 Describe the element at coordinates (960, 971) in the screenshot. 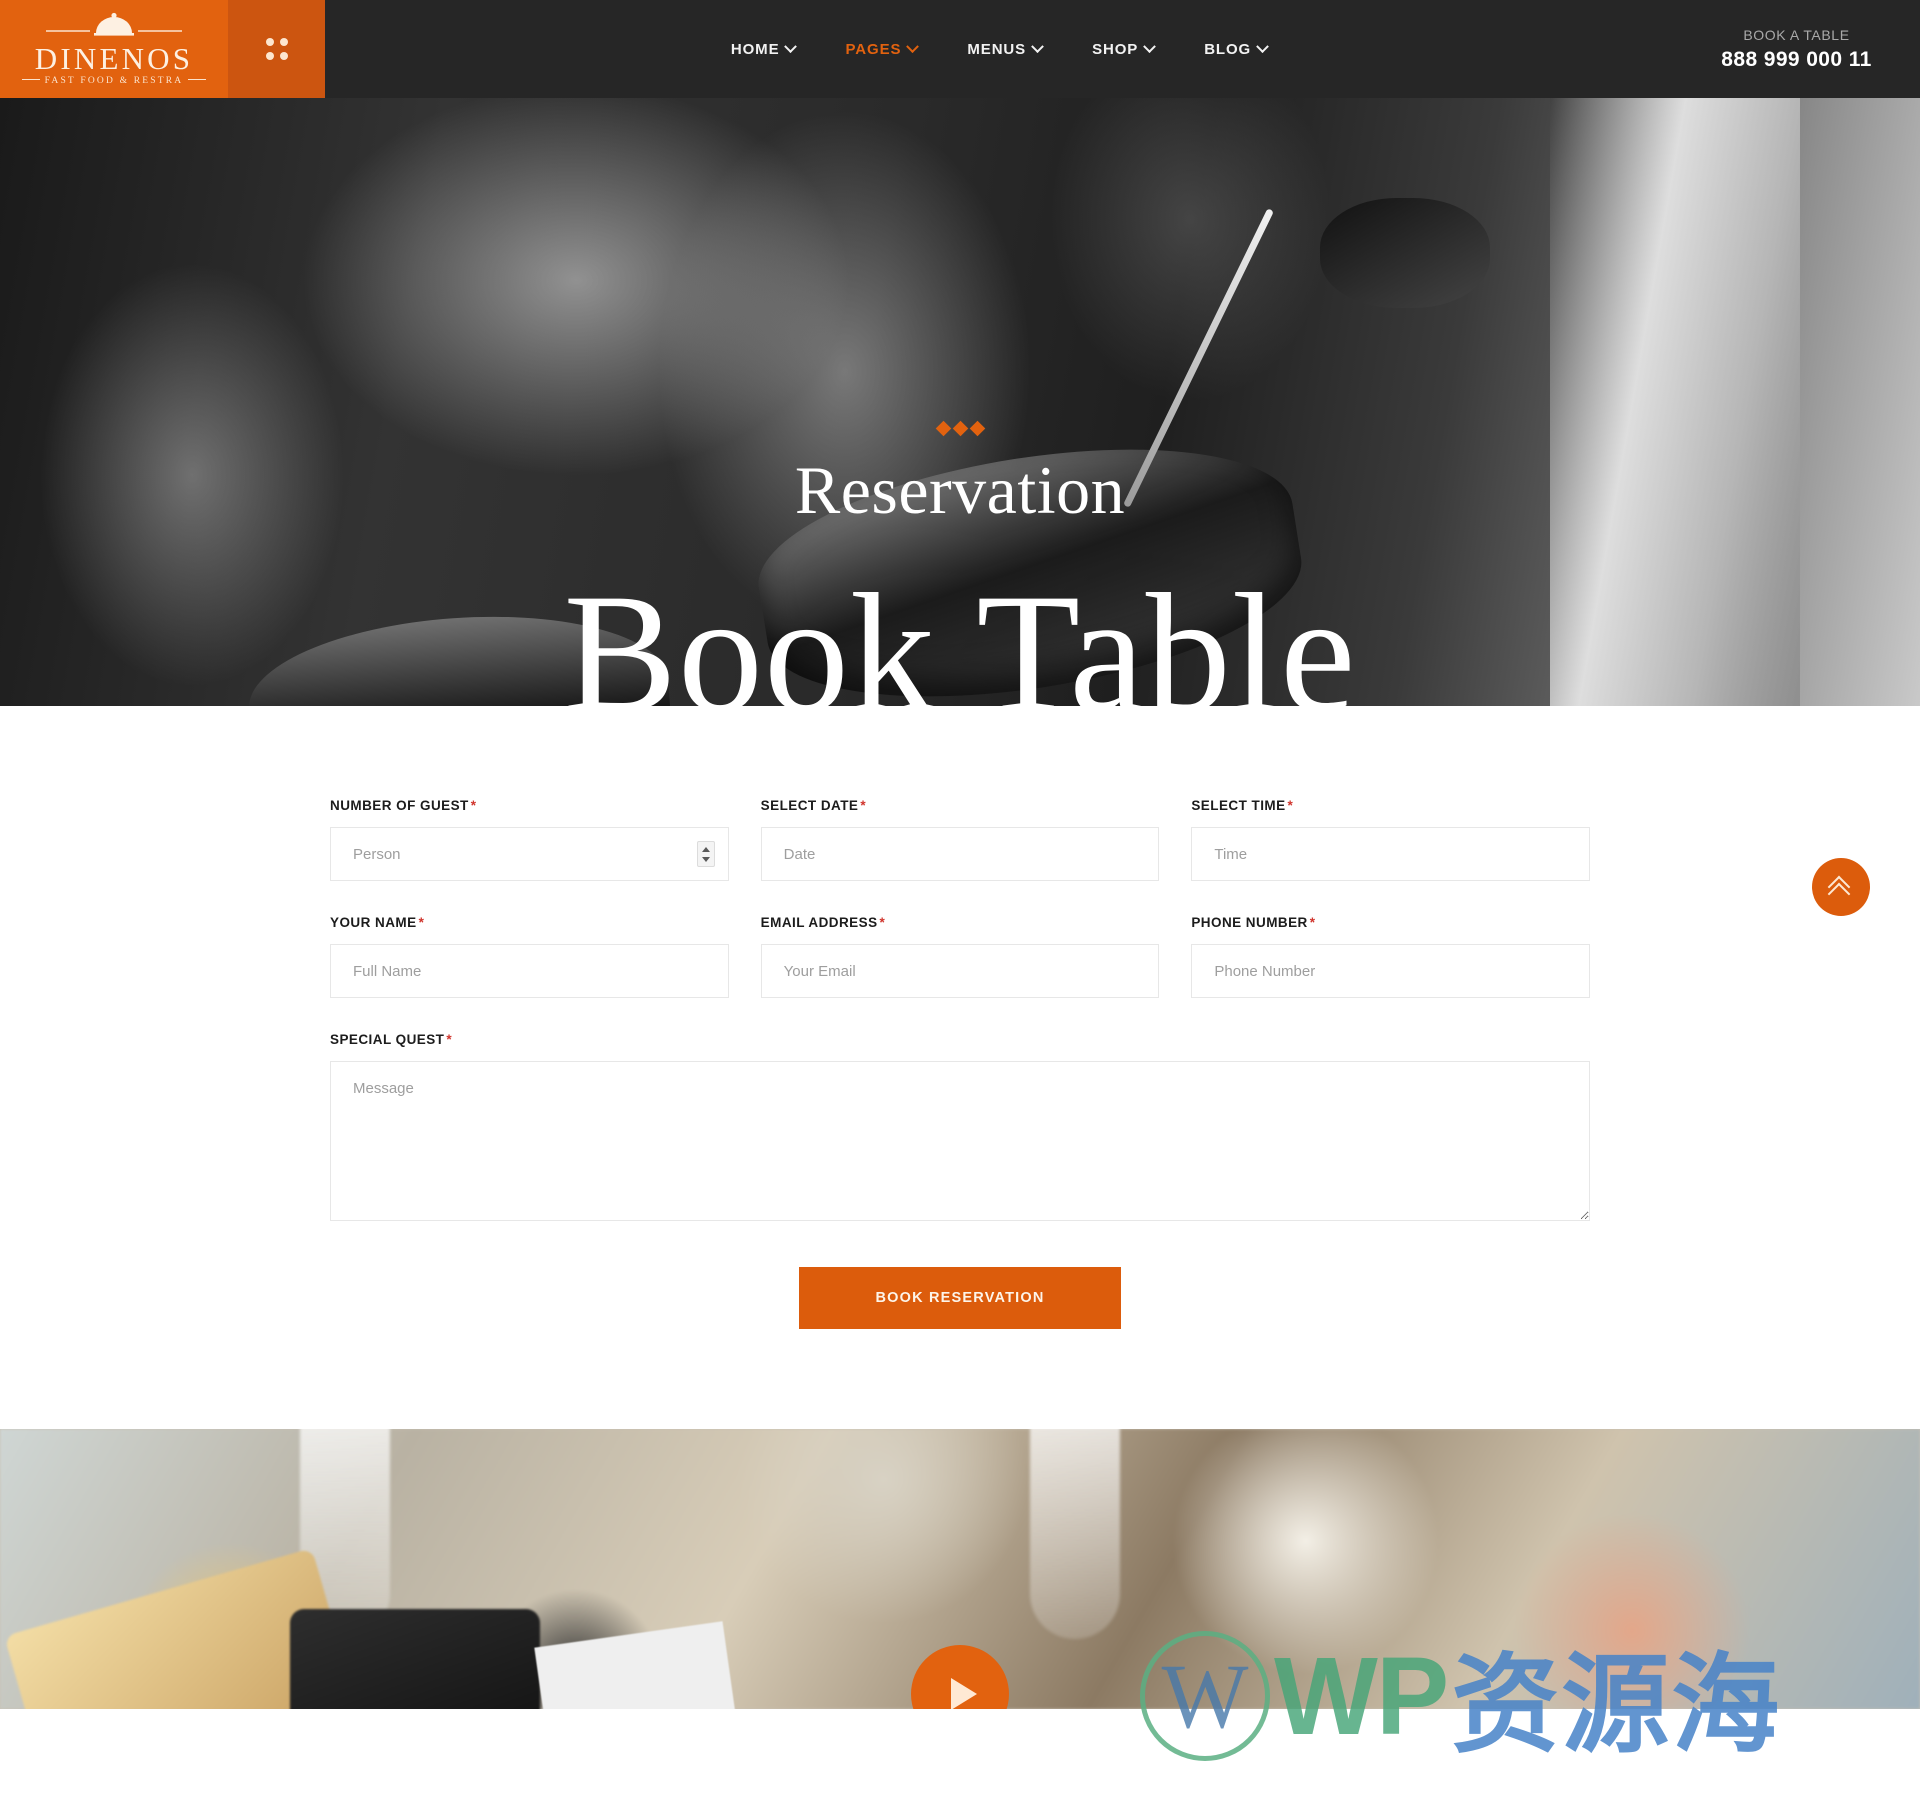

I see `email-input` at that location.